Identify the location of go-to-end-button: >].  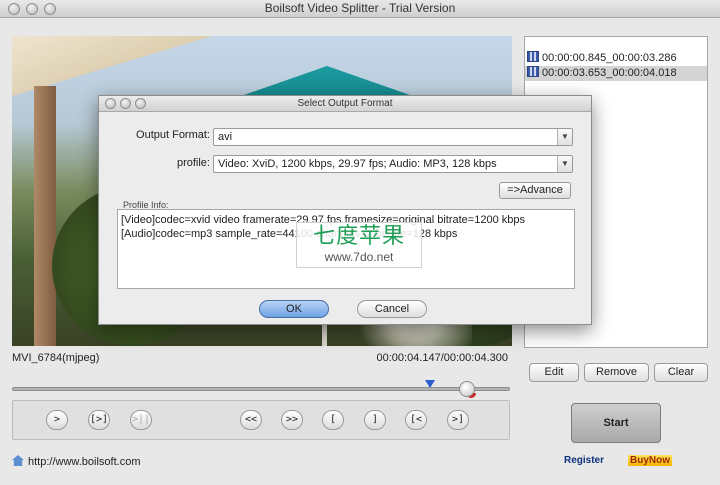
(458, 420).